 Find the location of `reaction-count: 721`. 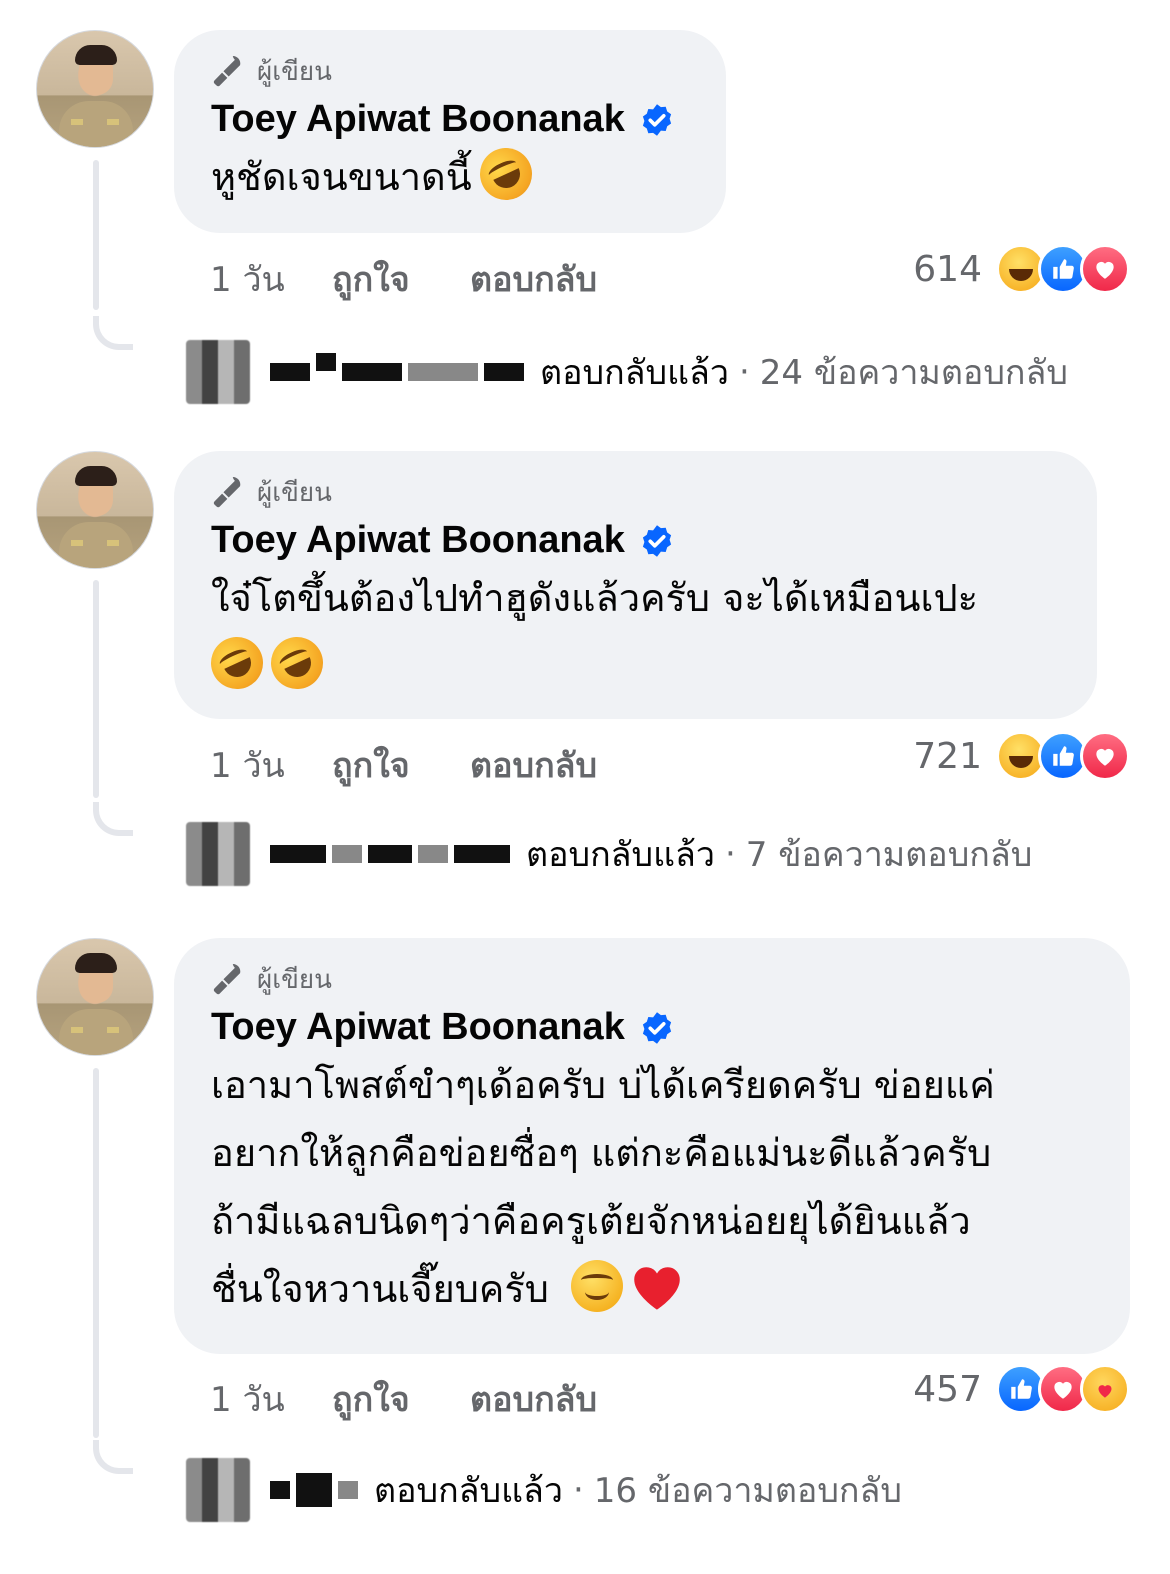

reaction-count: 721 is located at coordinates (947, 756).